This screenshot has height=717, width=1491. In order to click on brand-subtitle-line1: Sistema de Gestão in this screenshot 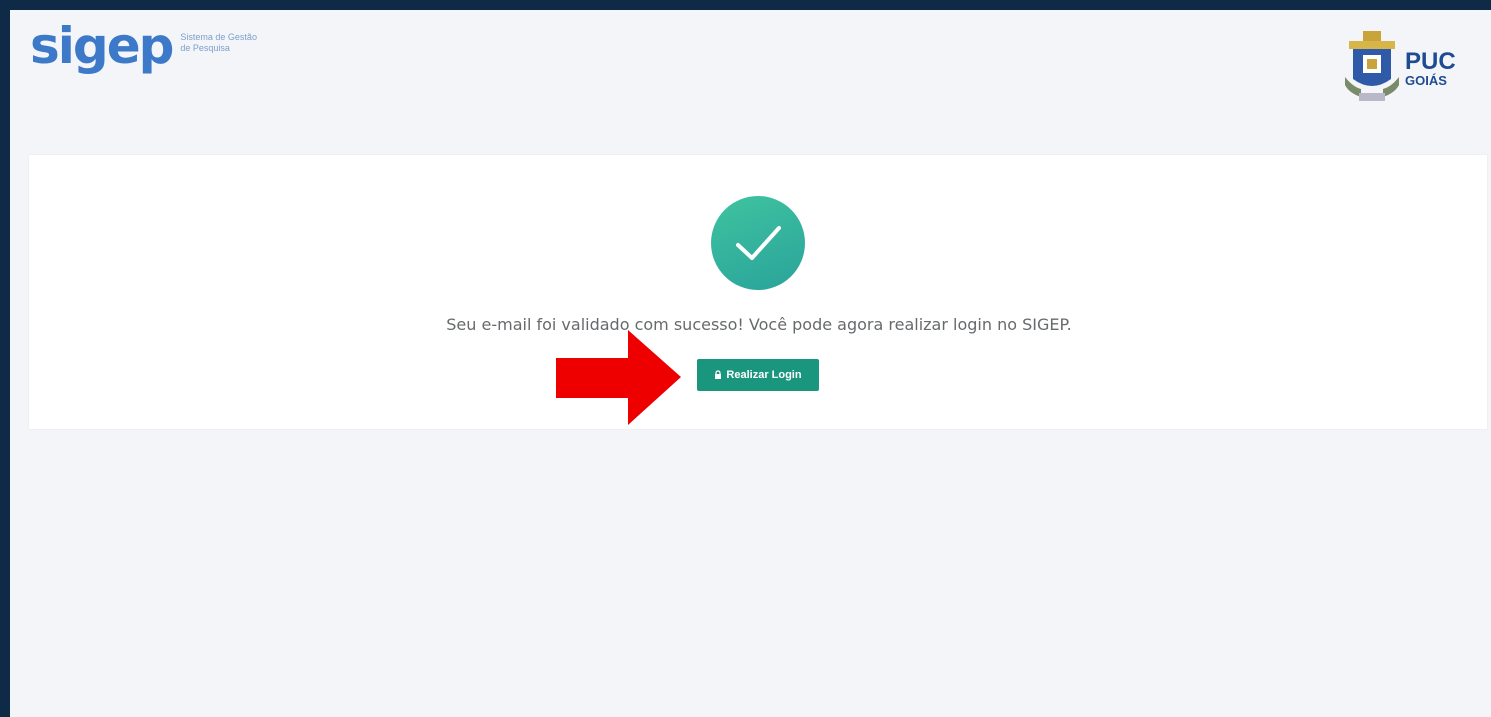, I will do `click(218, 37)`.